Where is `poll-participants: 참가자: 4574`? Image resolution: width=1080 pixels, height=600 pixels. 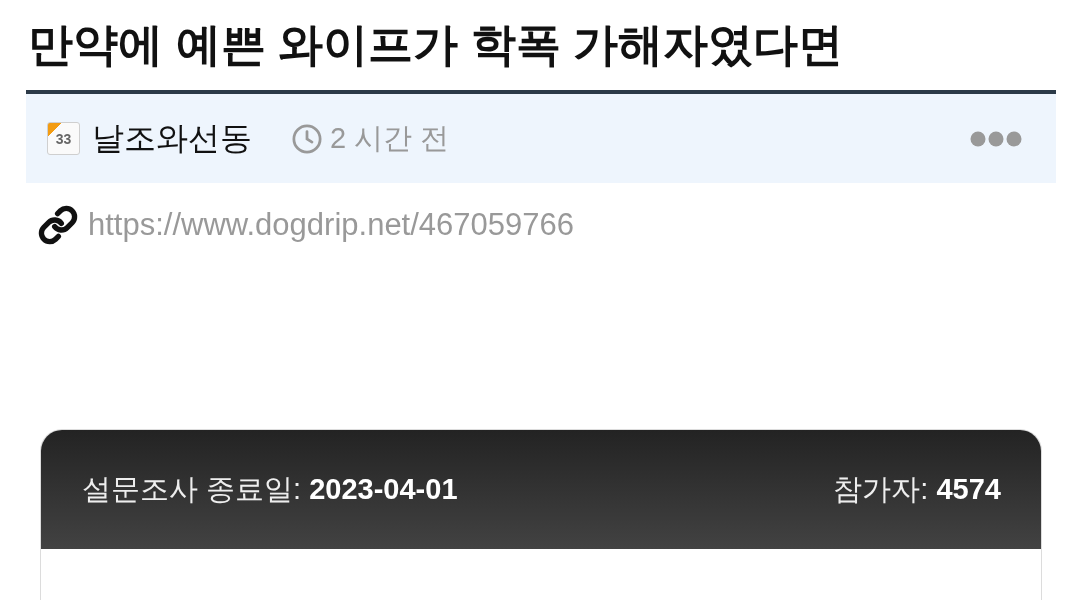
poll-participants: 참가자: 4574 is located at coordinates (917, 489).